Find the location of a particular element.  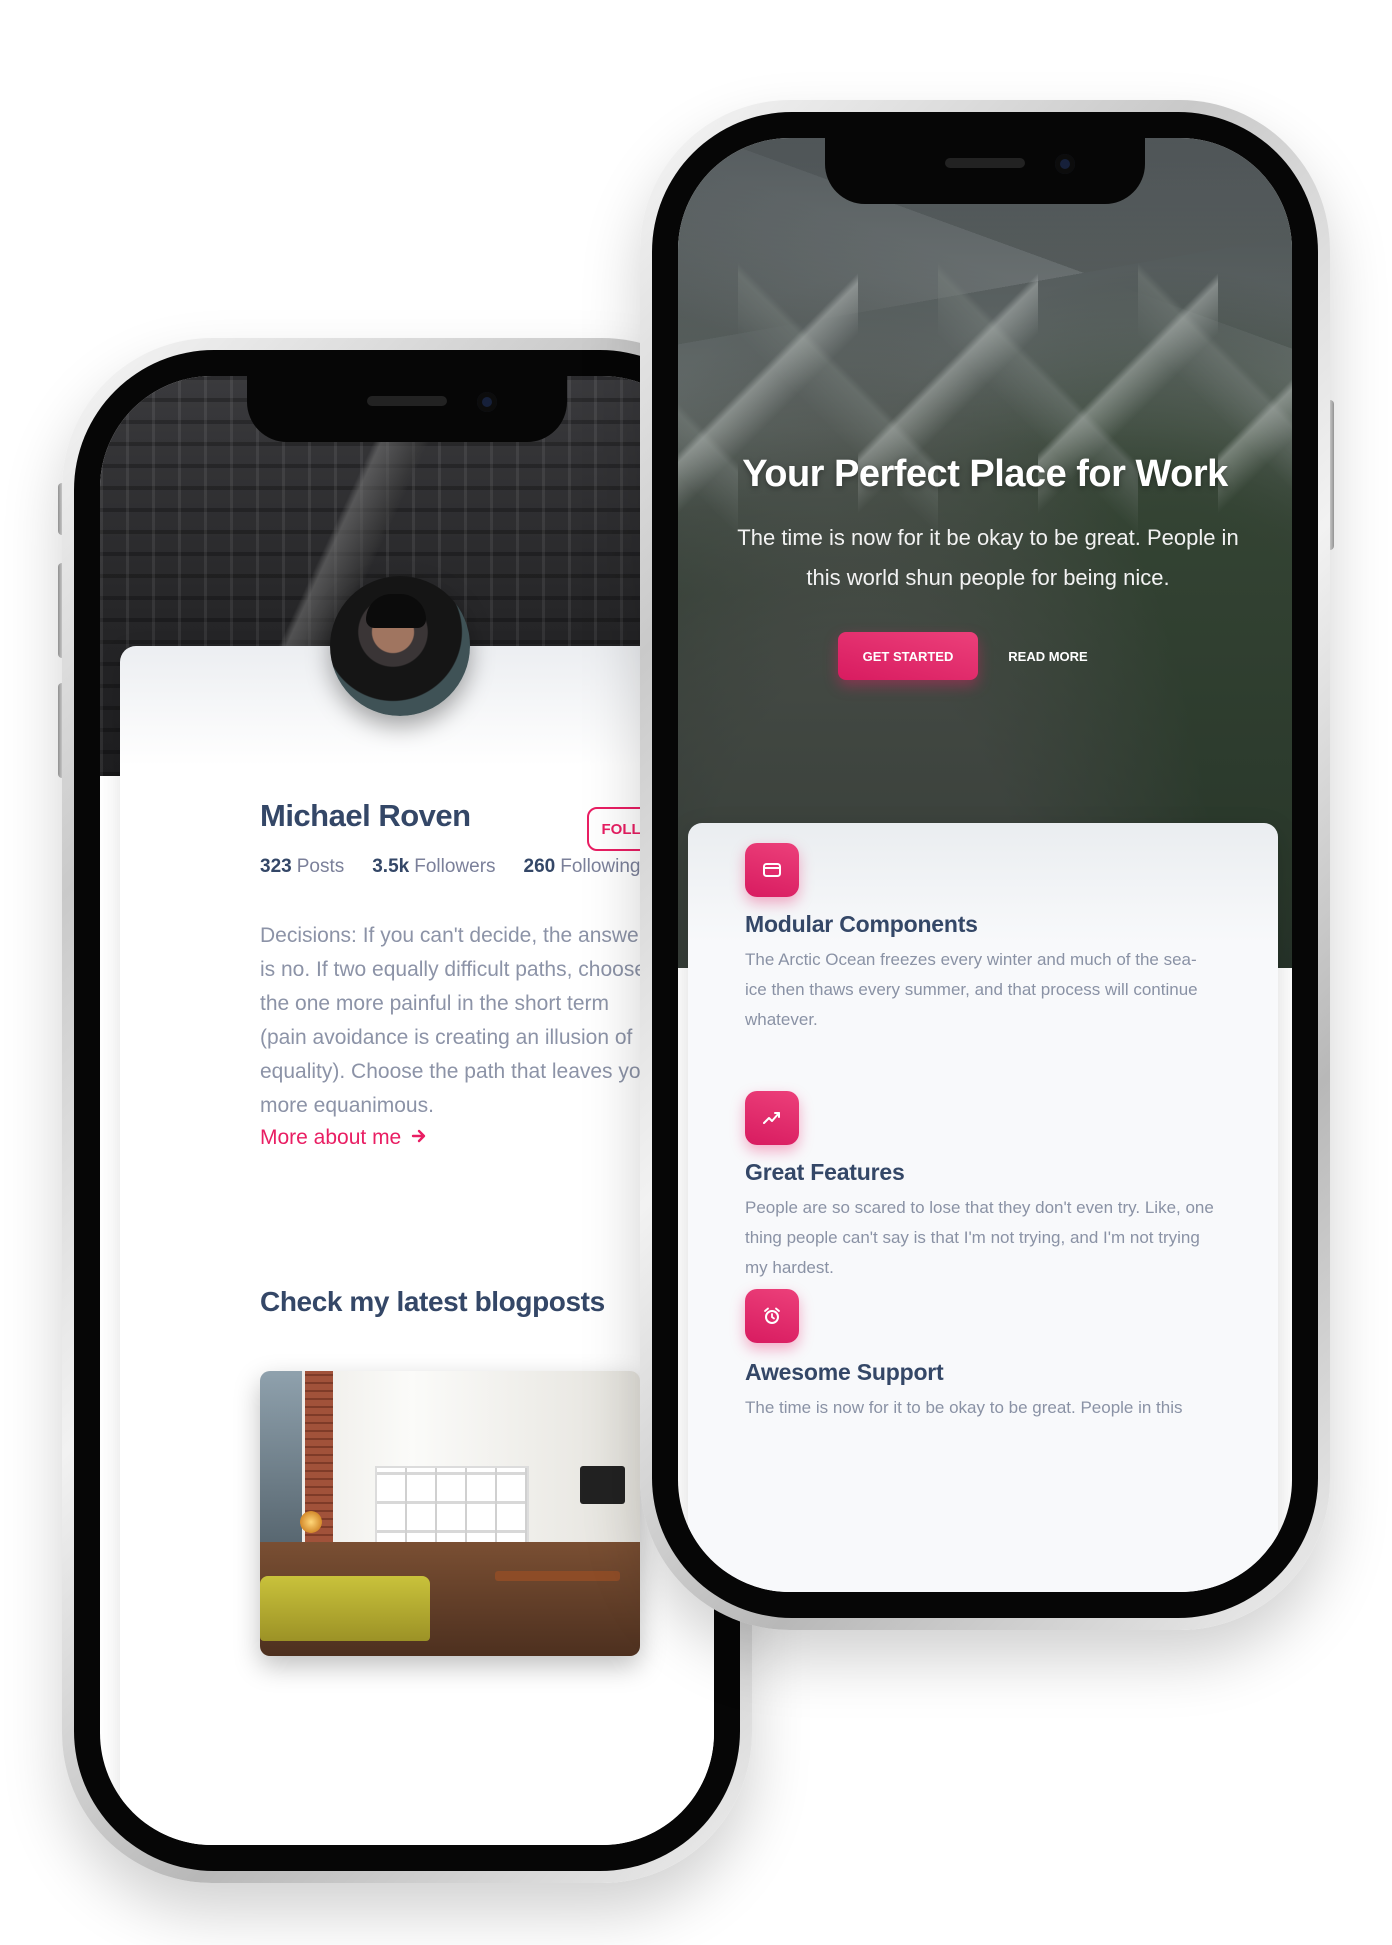

more-about-me-label: More about me is located at coordinates (331, 1137).